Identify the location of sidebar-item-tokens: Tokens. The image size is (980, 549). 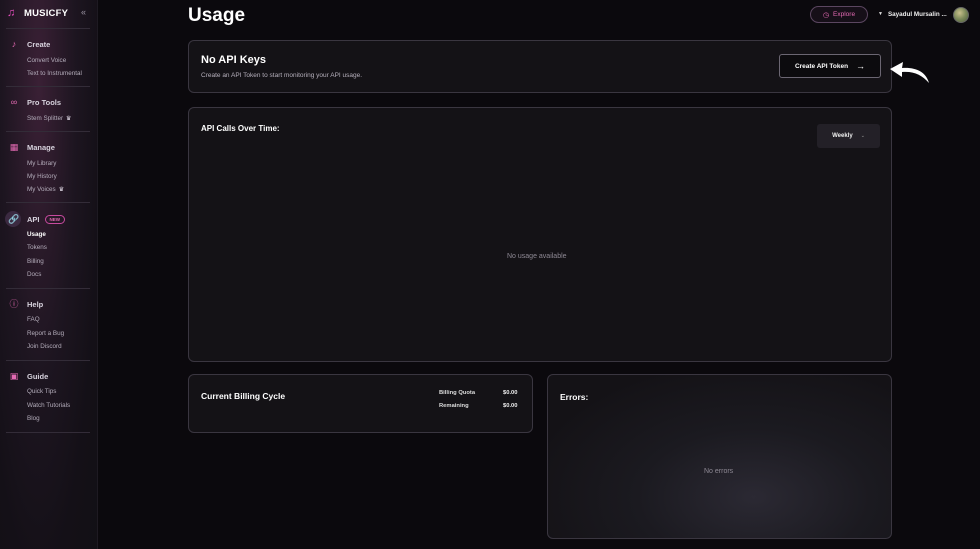
(37, 247).